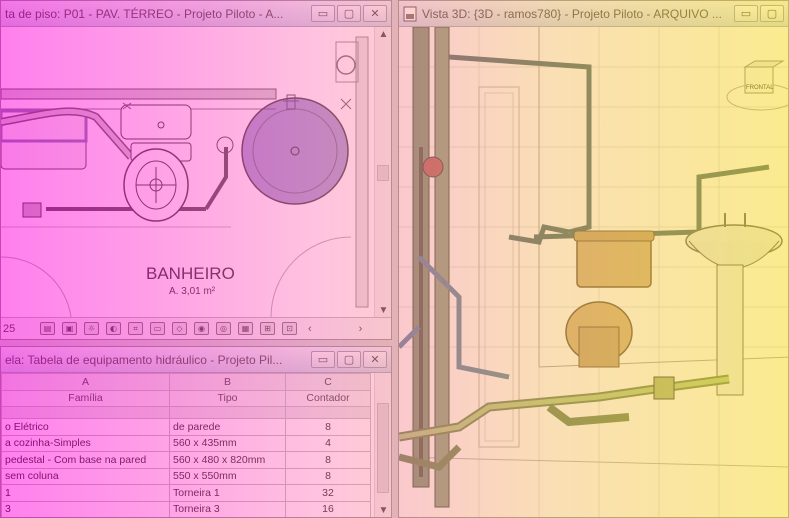  I want to click on crop-view-icon: ⌗, so click(135, 328).